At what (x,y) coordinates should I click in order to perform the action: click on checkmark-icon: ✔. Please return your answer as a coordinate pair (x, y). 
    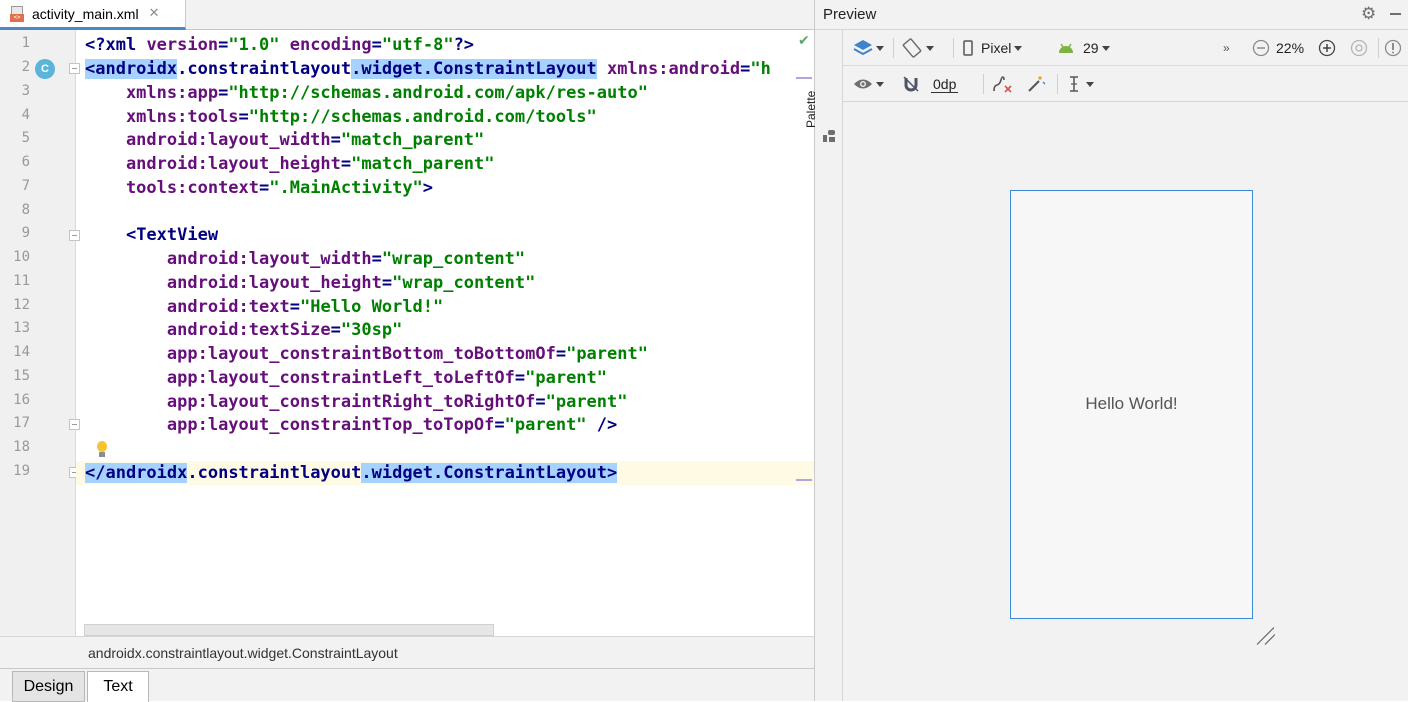
    Looking at the image, I should click on (804, 41).